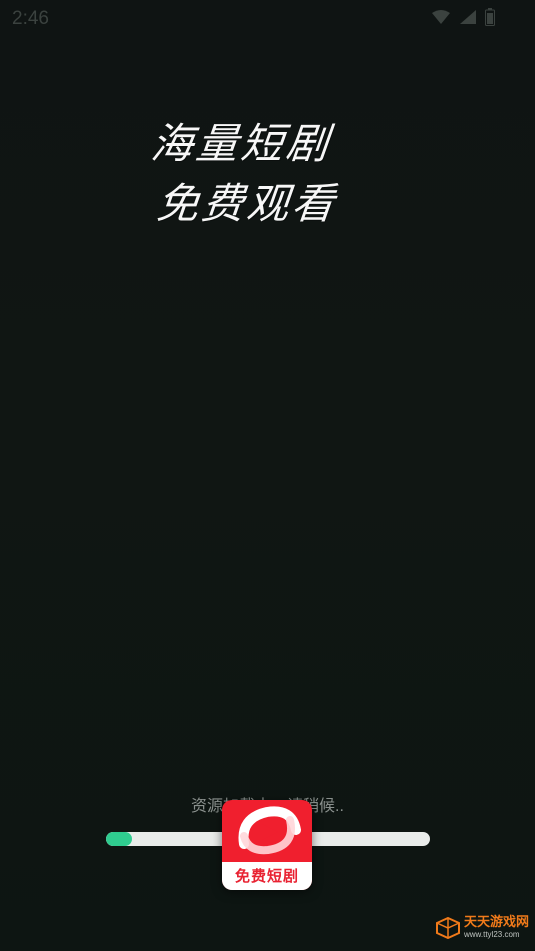 The image size is (535, 951). I want to click on play-swirl-icon, so click(269, 830).